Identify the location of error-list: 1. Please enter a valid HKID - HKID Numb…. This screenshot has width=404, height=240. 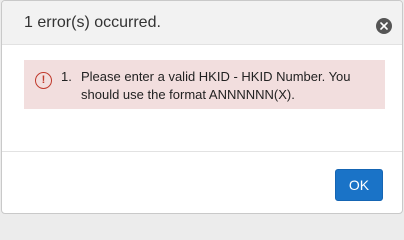
(211, 86).